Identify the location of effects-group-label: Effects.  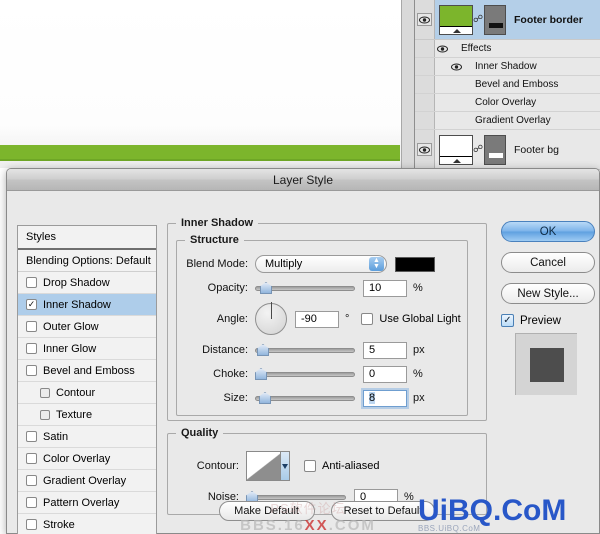
(476, 48).